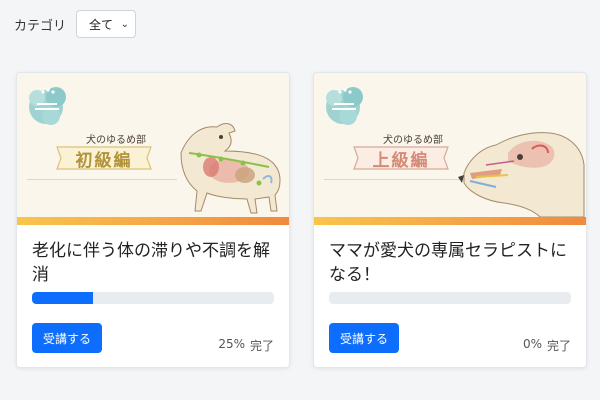 The width and height of the screenshot is (600, 400). I want to click on level-badge: 上級編, so click(401, 160).